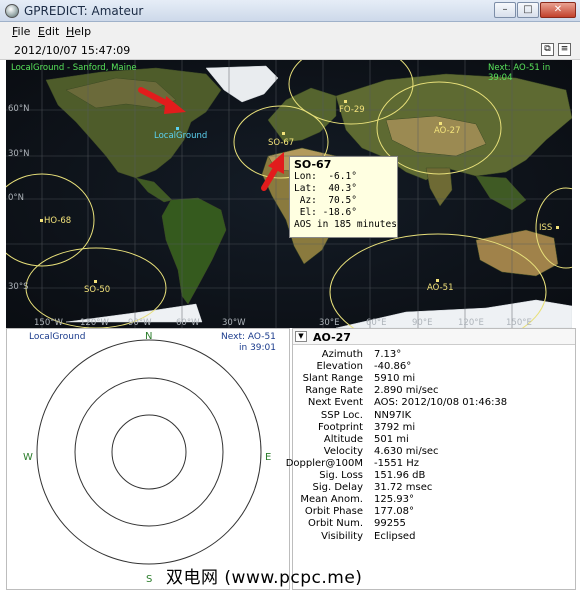 This screenshot has height=595, width=580. Describe the element at coordinates (395, 427) in the screenshot. I see `detail-value: 3792 mi` at that location.